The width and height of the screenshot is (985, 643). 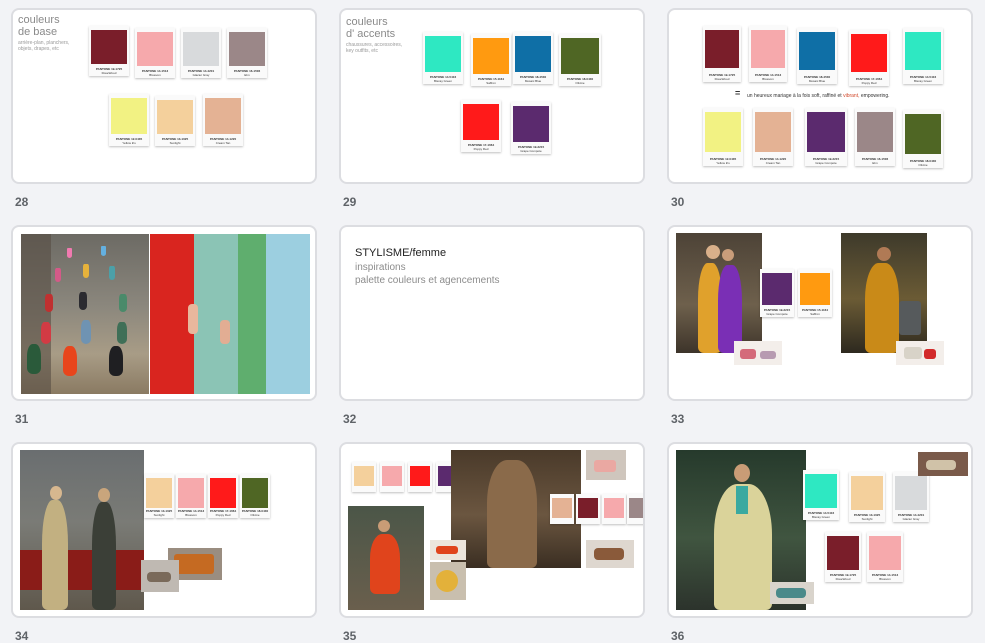 I want to click on slide-number: 28, so click(x=22, y=202).